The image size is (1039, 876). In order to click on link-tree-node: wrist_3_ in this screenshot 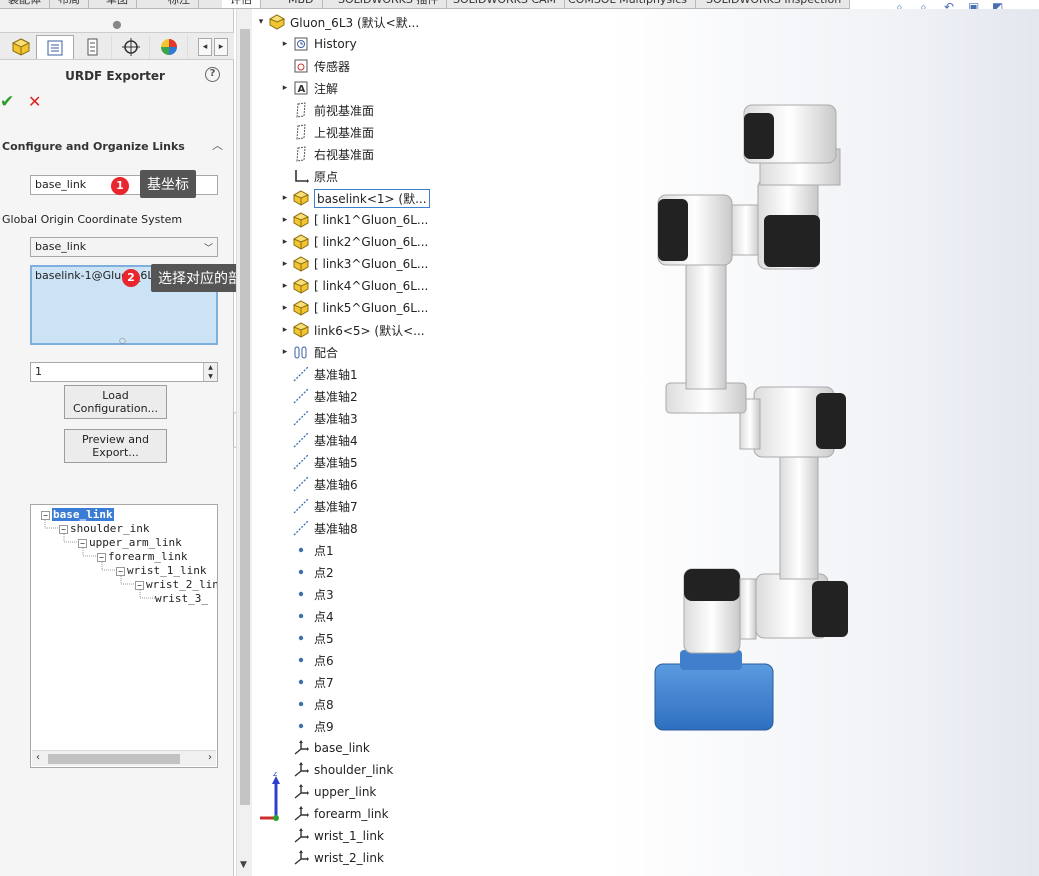, I will do `click(181, 598)`.